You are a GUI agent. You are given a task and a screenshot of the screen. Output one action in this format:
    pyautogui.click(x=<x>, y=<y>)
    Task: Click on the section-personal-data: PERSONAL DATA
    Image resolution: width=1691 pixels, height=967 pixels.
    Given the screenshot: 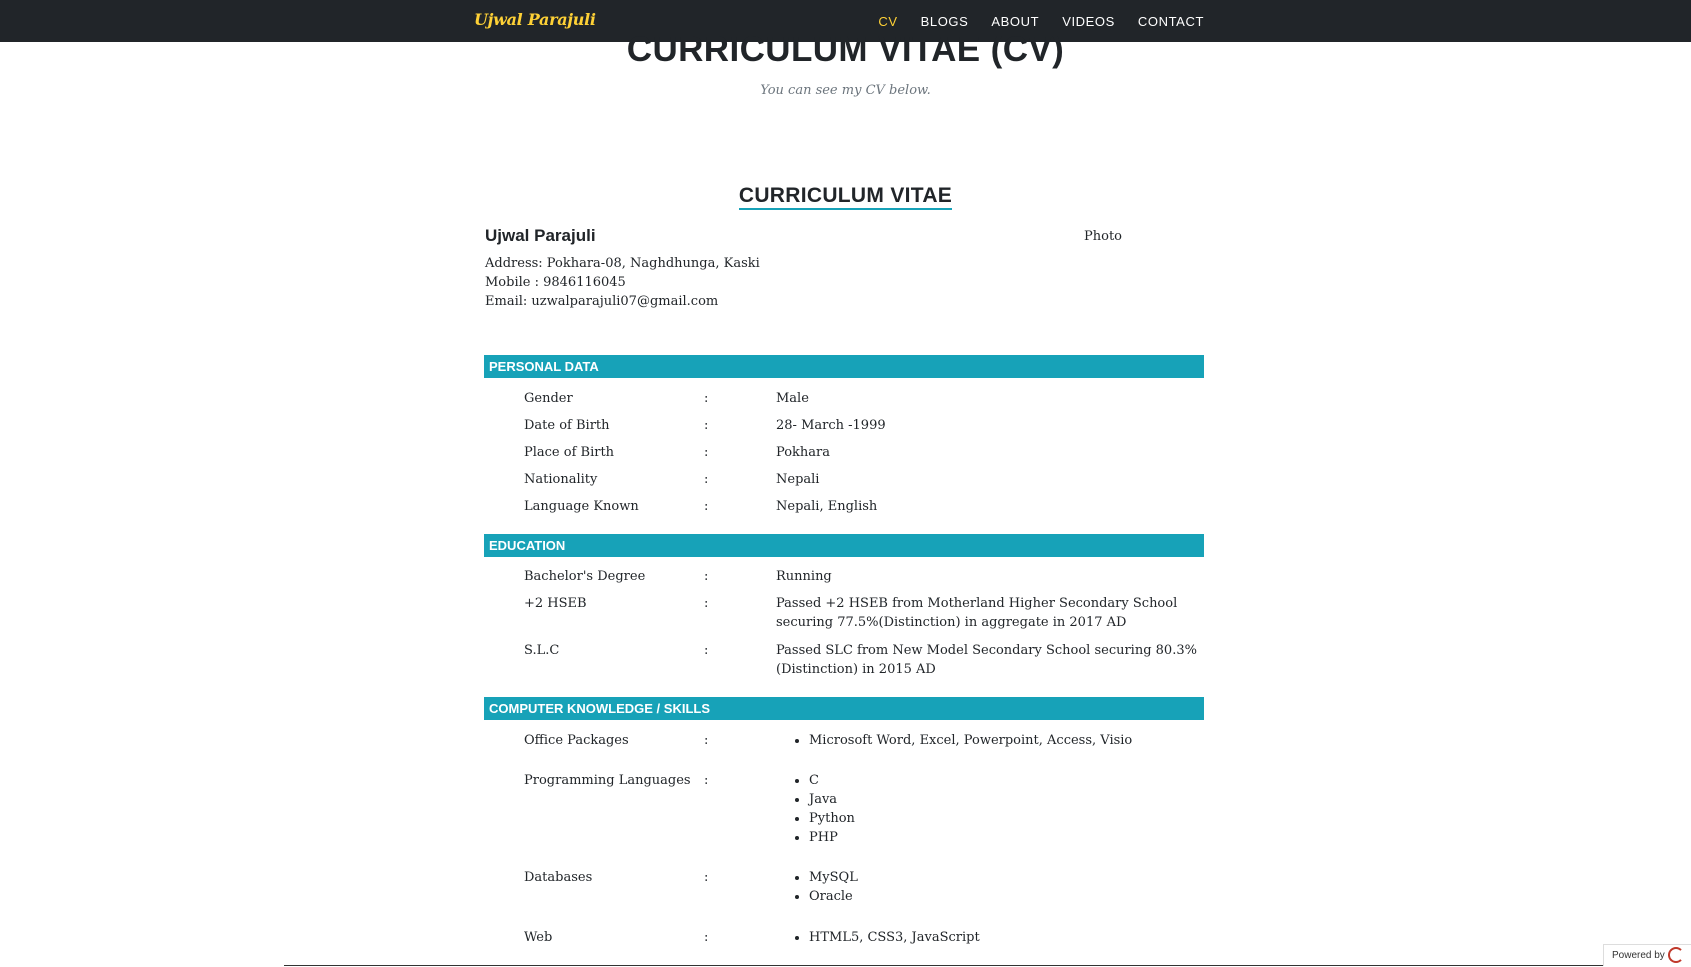 What is the action you would take?
    pyautogui.click(x=844, y=366)
    